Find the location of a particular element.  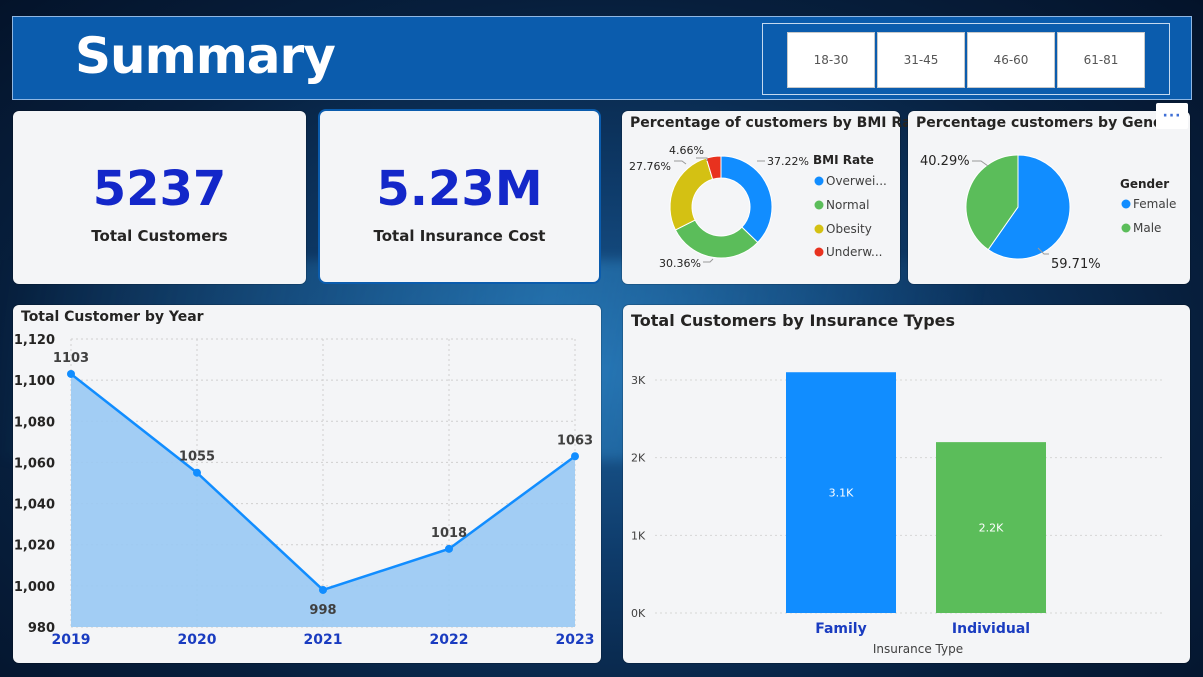

y-tick-label: 1,000 is located at coordinates (34, 587).